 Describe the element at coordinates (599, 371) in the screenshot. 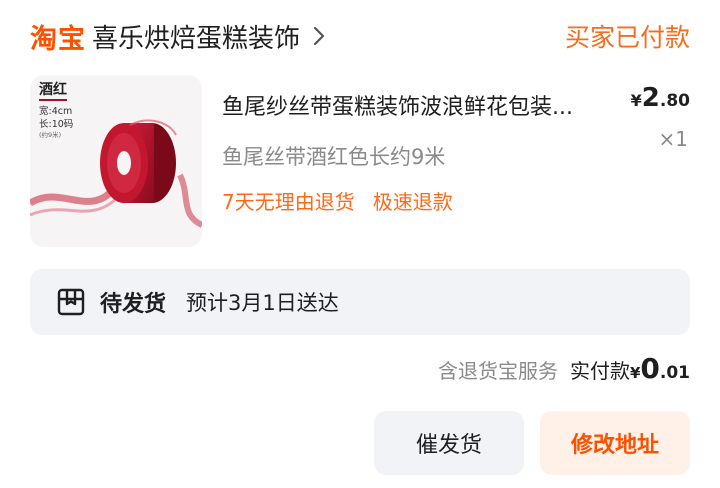

I see `paid-label: 实付款` at that location.